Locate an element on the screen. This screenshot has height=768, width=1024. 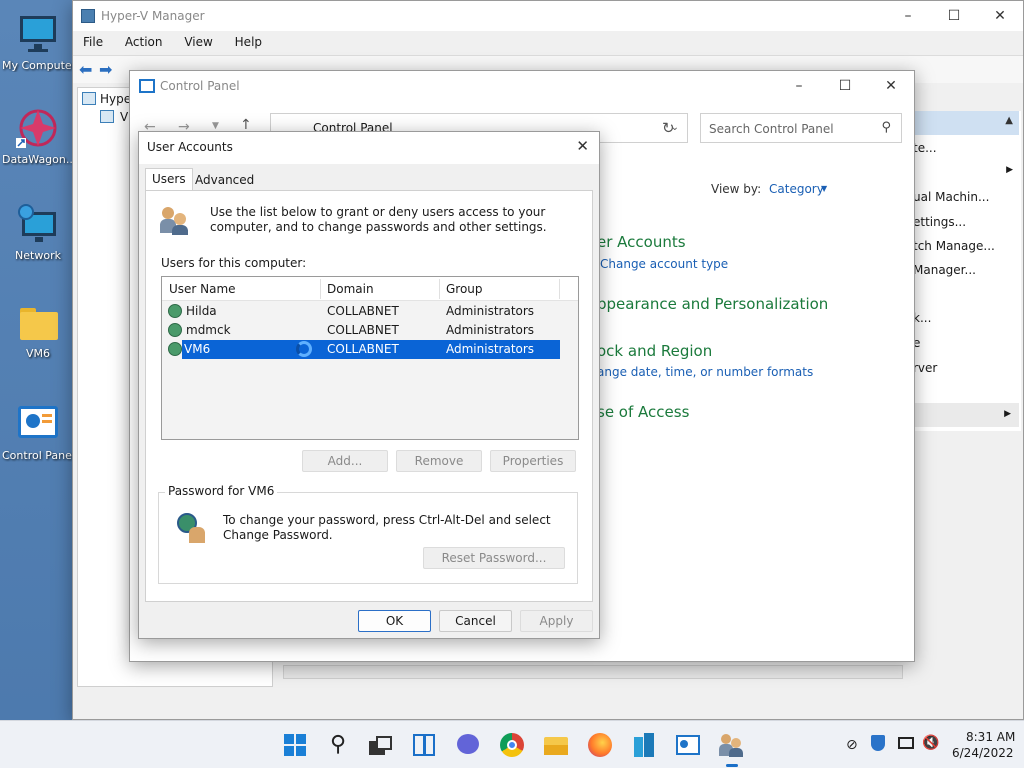
column-header-name: User Name is located at coordinates (202, 289).